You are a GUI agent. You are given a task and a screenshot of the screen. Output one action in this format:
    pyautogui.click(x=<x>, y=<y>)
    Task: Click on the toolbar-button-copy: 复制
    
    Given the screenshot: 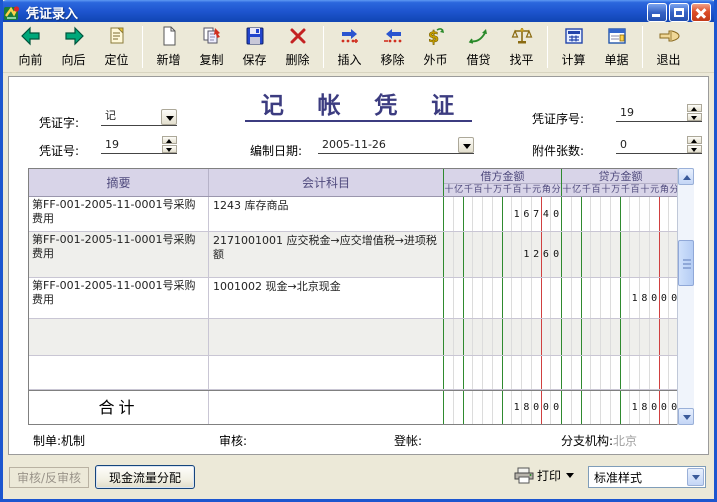 What is the action you would take?
    pyautogui.click(x=211, y=47)
    